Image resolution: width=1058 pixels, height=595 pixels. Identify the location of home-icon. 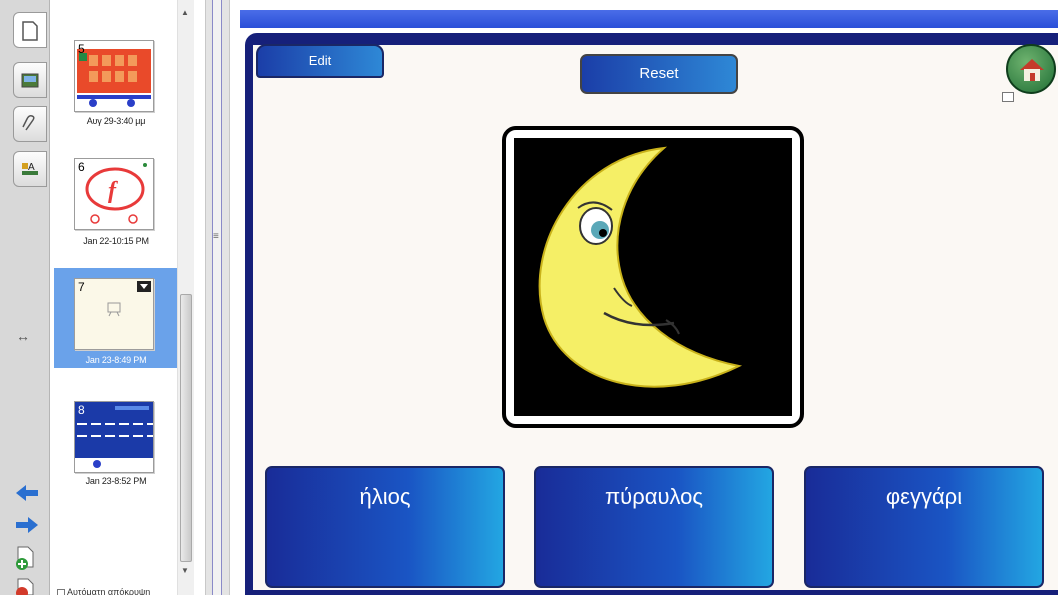
(1032, 70).